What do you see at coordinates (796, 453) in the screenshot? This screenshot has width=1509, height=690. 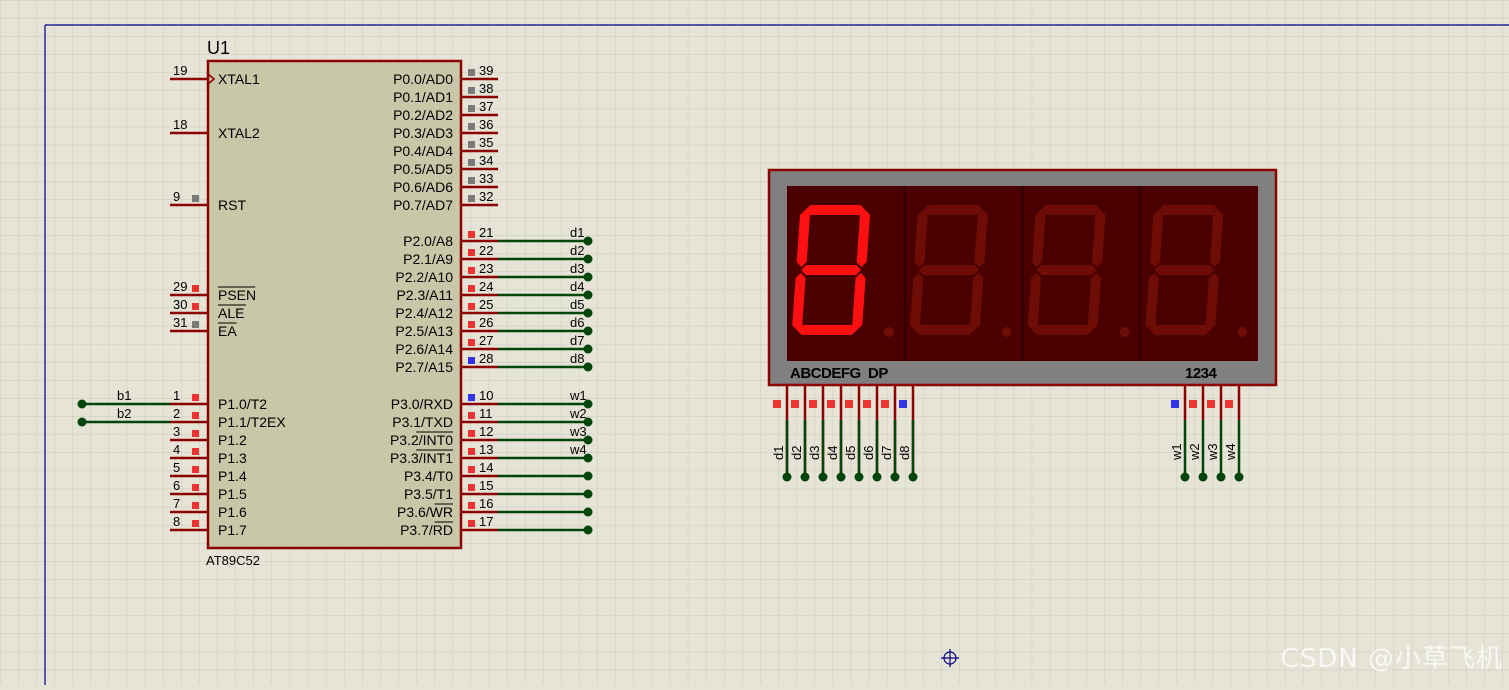 I see `net-label: d2` at bounding box center [796, 453].